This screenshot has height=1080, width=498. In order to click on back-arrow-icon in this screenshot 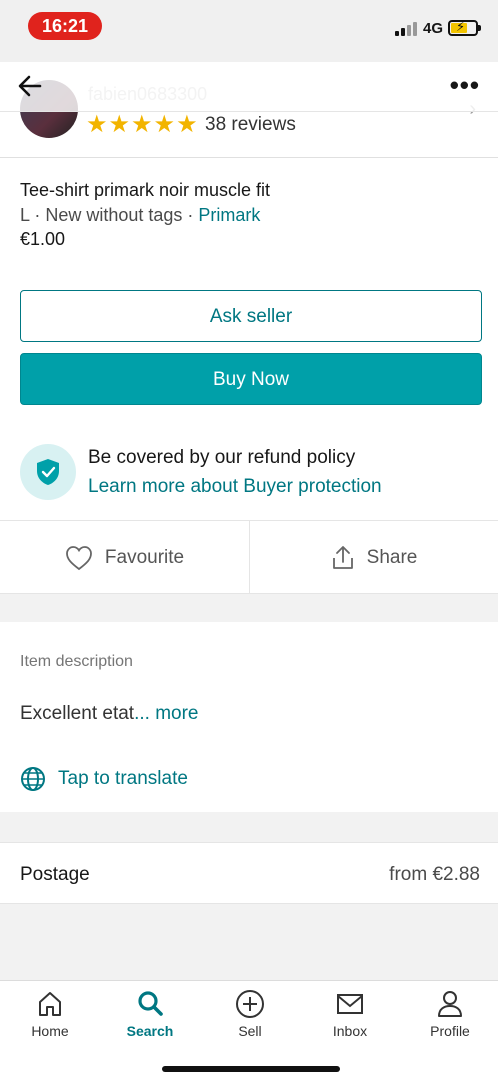, I will do `click(30, 86)`.